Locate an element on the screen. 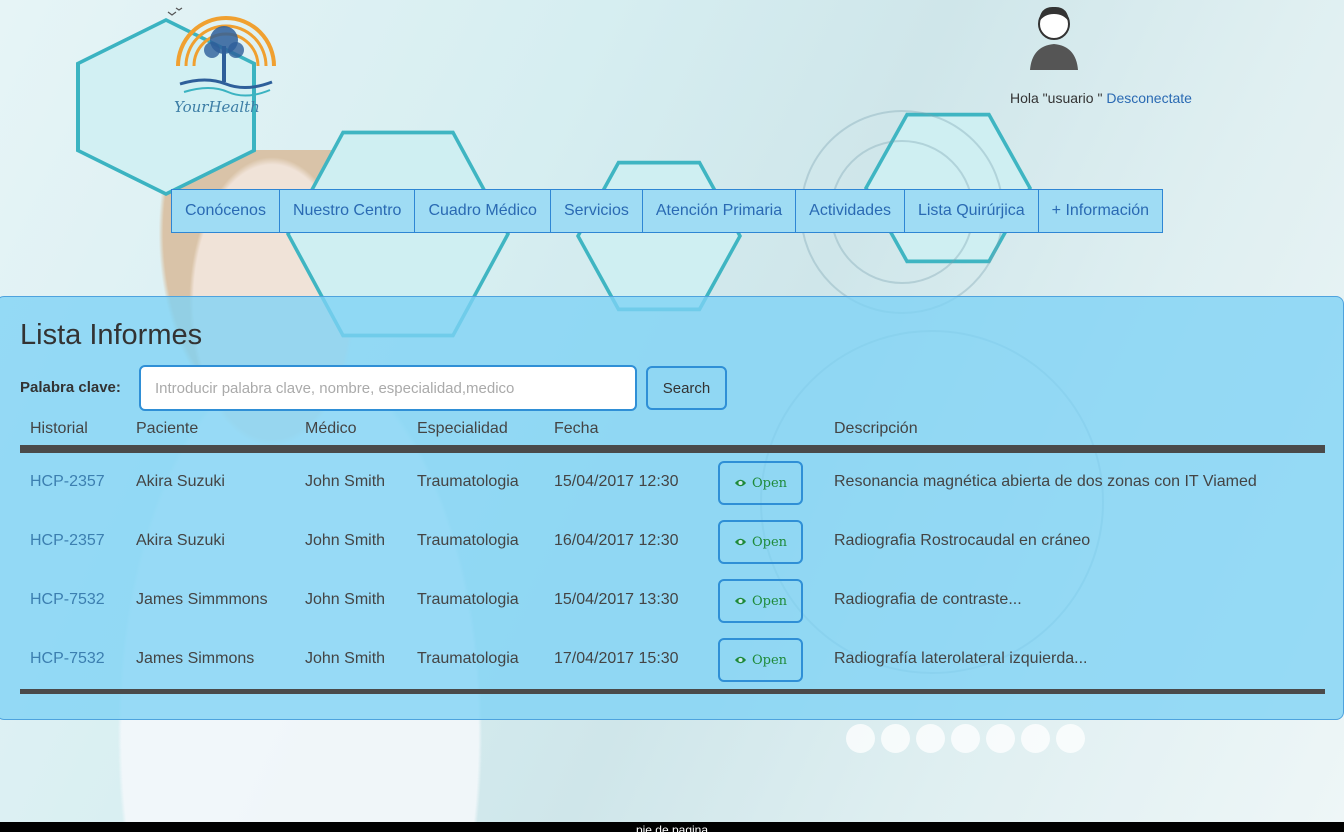 This screenshot has width=1344, height=832. background-hexagon is located at coordinates (659, 236).